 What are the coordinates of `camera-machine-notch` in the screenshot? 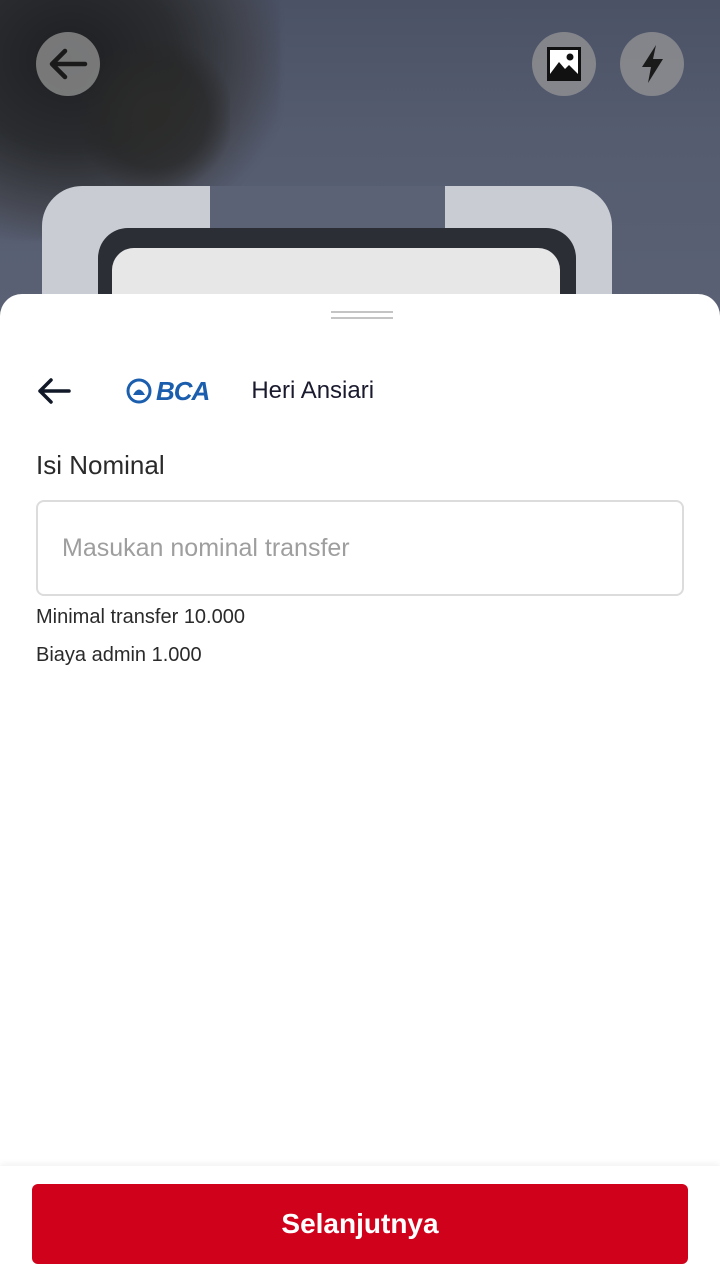 It's located at (327, 209).